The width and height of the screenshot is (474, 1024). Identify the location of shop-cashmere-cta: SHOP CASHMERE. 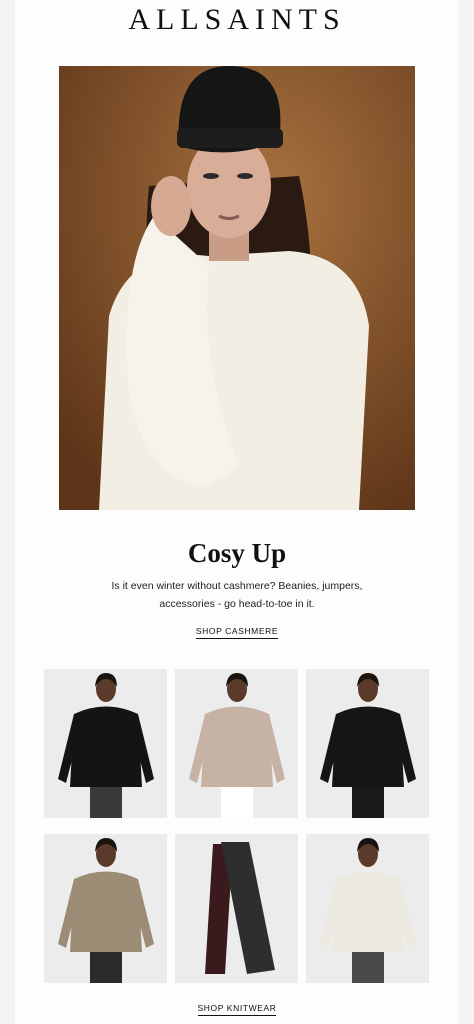
(237, 630).